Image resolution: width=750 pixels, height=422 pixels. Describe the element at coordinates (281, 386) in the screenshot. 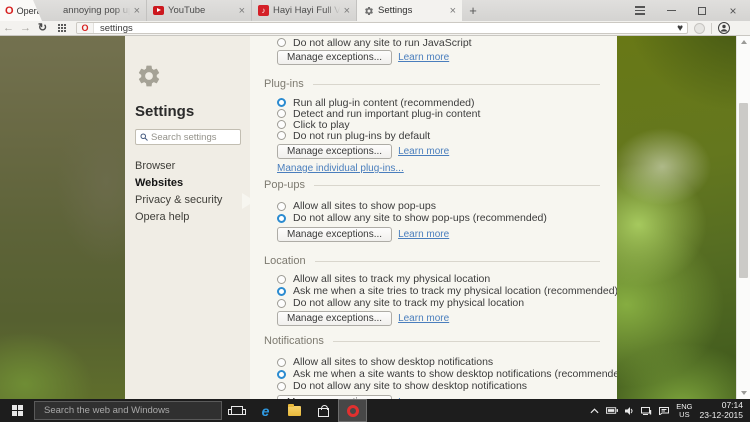

I see `radio-block-notifications` at that location.